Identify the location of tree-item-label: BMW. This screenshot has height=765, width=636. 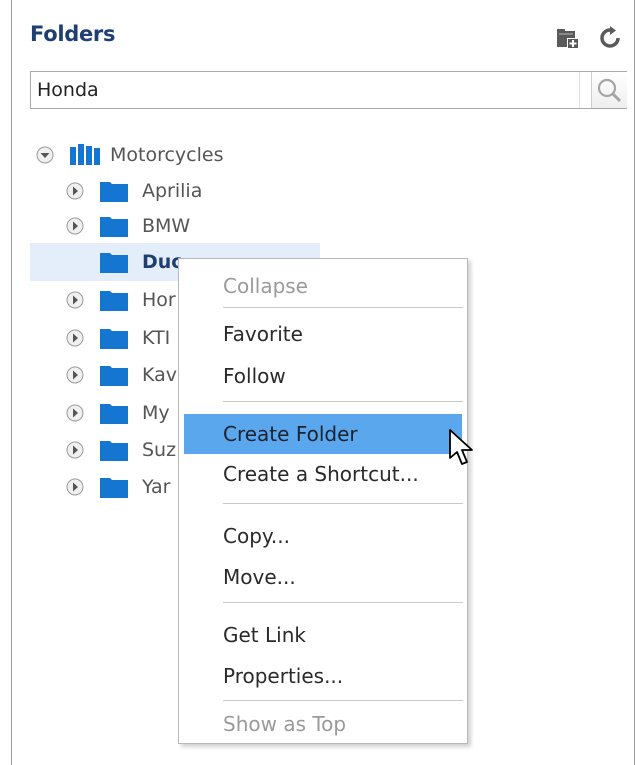
(166, 226).